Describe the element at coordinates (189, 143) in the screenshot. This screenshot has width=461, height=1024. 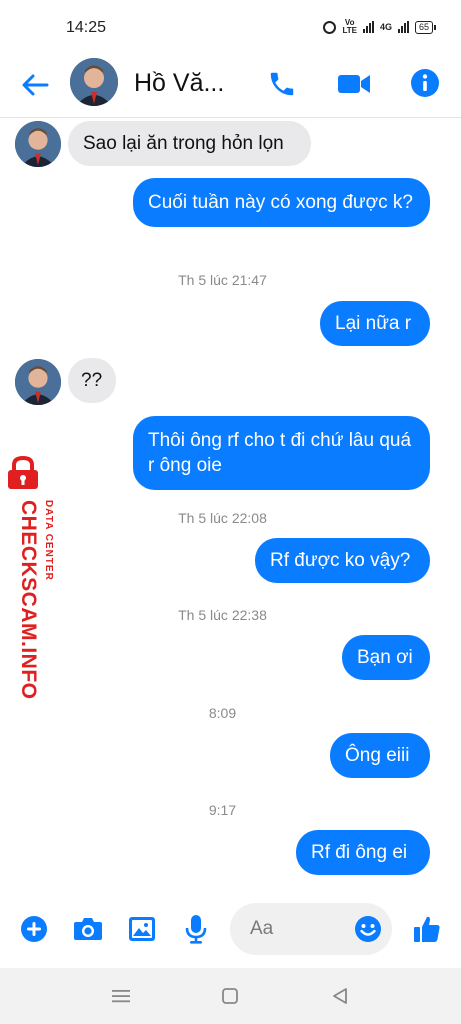
I see `message-bubble-incoming: Sao lại ăn trong hỏn lọn` at that location.